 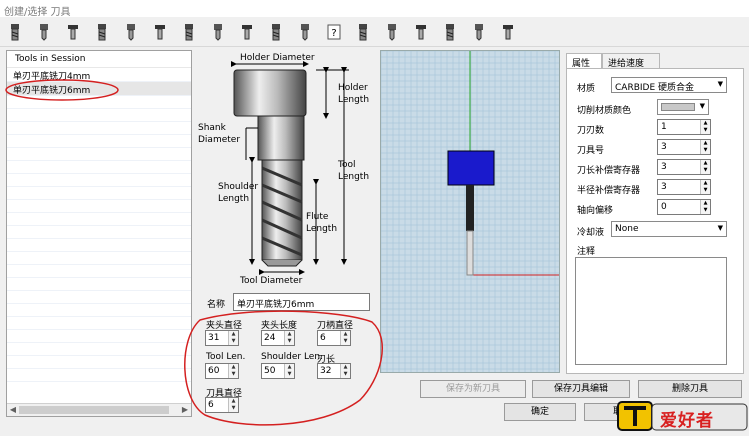 What do you see at coordinates (540, 412) in the screenshot?
I see `ok-button: 确定` at bounding box center [540, 412].